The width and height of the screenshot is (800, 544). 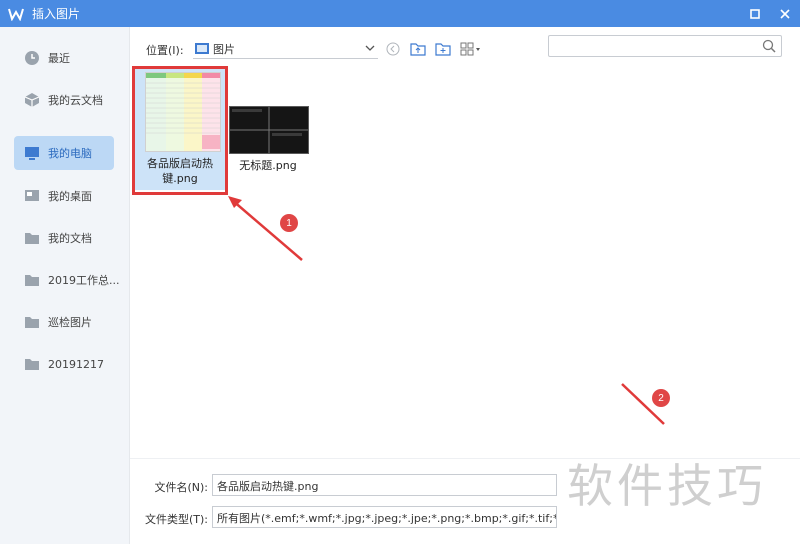 What do you see at coordinates (370, 48) in the screenshot?
I see `chevron-down-icon` at bounding box center [370, 48].